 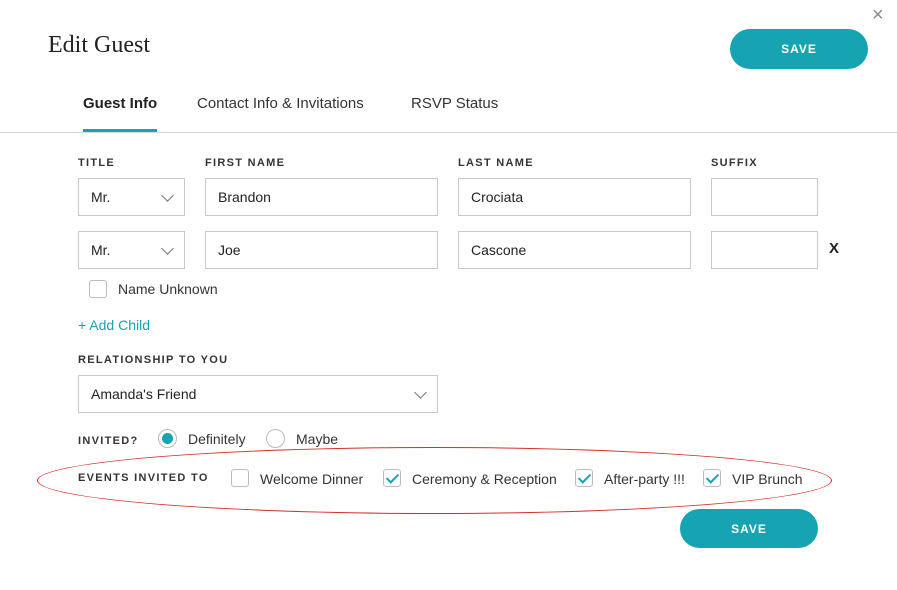 I want to click on invited-label: INVITED?, so click(x=108, y=441).